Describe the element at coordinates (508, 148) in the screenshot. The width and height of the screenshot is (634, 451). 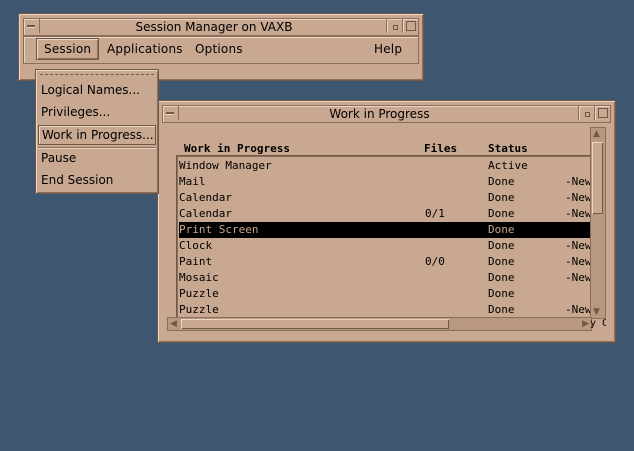
I see `col-header-status: Status` at that location.